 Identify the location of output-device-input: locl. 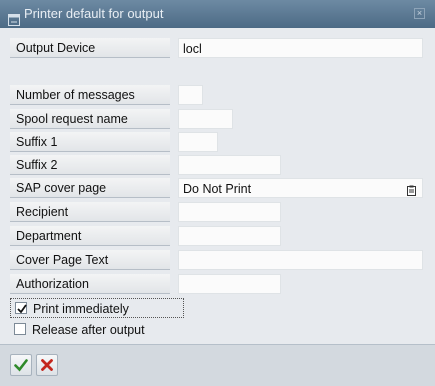
(300, 48).